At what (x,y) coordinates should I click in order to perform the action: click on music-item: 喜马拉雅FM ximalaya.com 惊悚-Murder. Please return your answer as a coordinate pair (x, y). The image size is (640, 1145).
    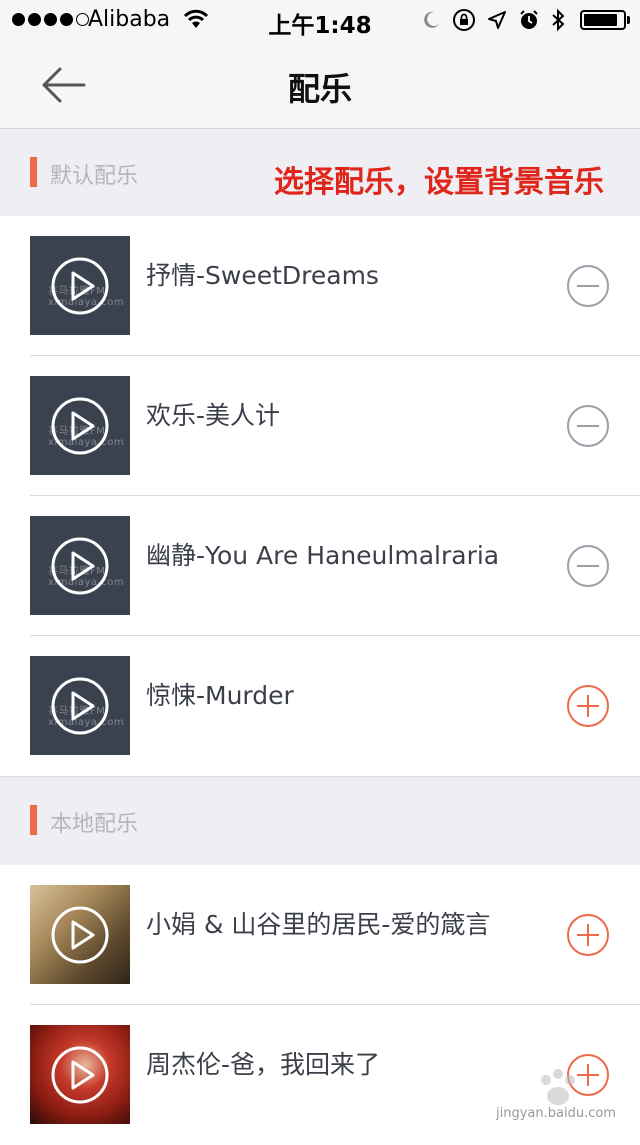
    Looking at the image, I should click on (320, 706).